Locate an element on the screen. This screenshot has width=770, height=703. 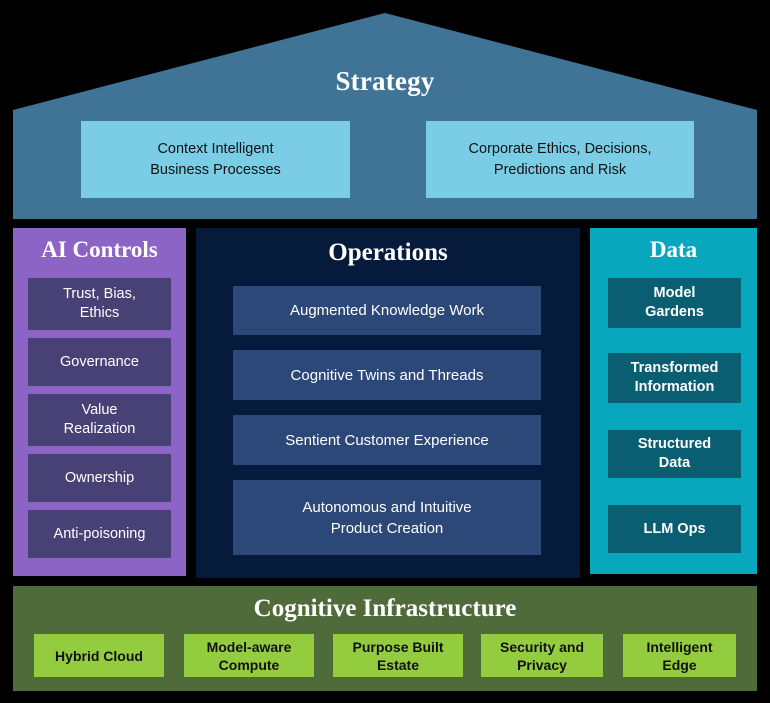
cell-label: Intelligent Edge is located at coordinates (679, 655).